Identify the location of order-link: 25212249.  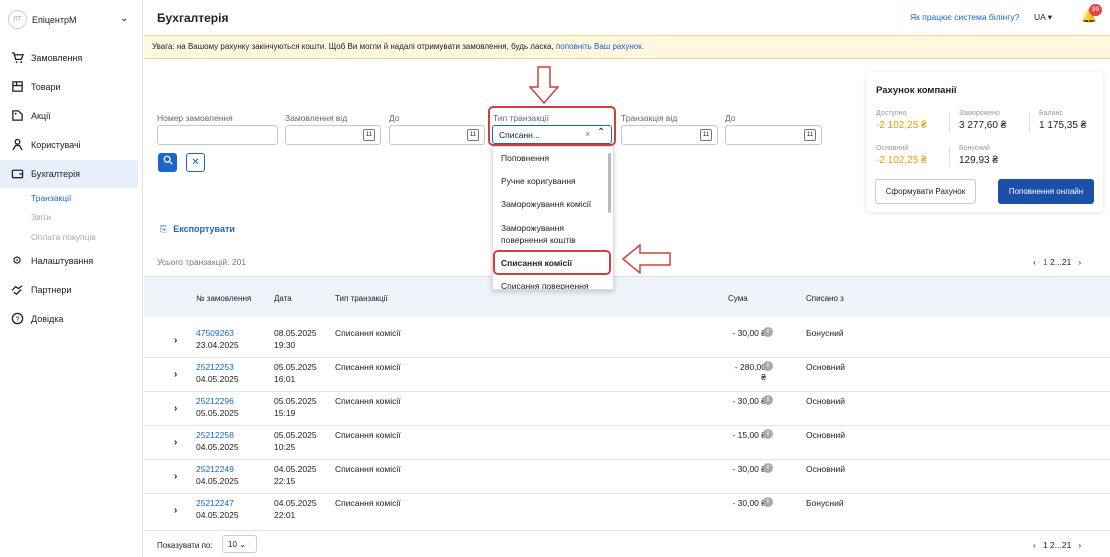
(215, 469).